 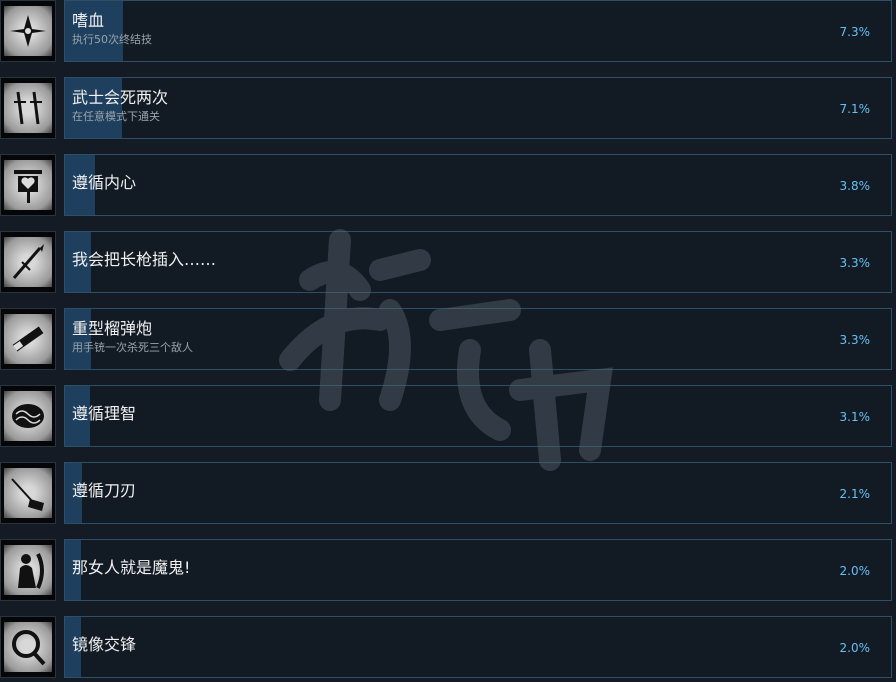 I want to click on achievement-panel: 嗜血 执行50次终结技 7.3%, so click(x=478, y=31).